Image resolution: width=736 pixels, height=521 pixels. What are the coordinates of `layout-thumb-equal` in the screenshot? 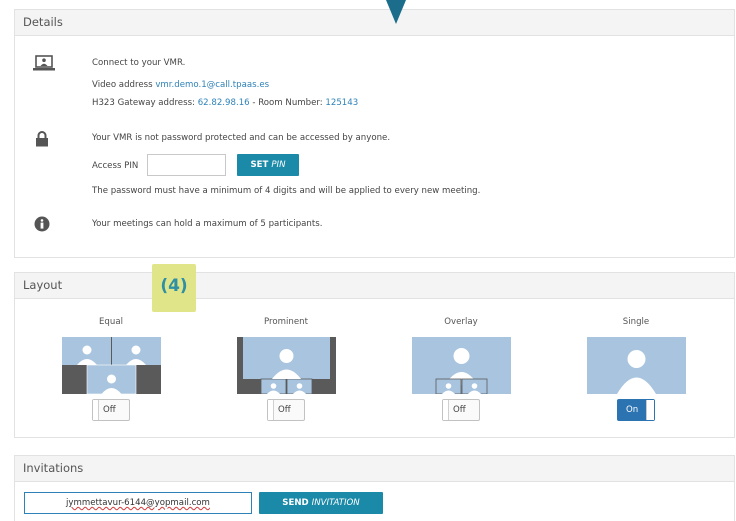 It's located at (111, 365).